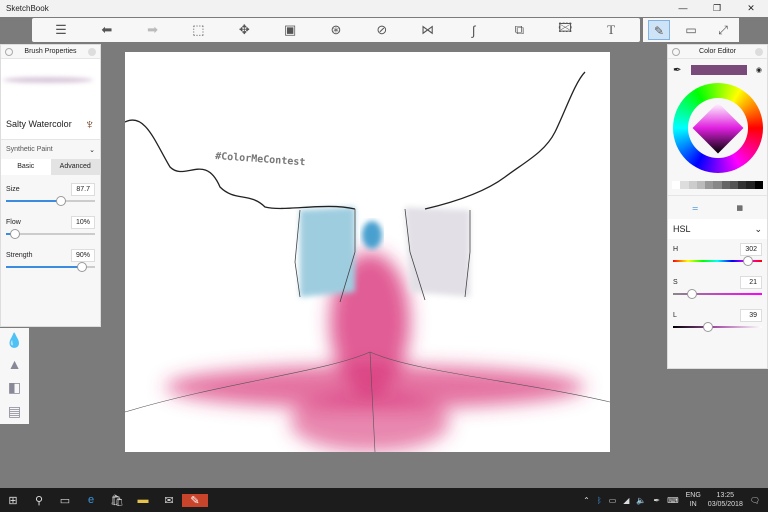  Describe the element at coordinates (693, 500) in the screenshot. I see `language-indicator: ENG IN` at that location.